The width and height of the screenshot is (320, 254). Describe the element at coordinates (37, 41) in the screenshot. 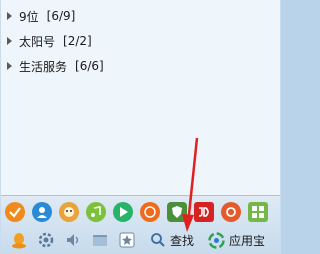

I see `group-name: 太阳号` at that location.